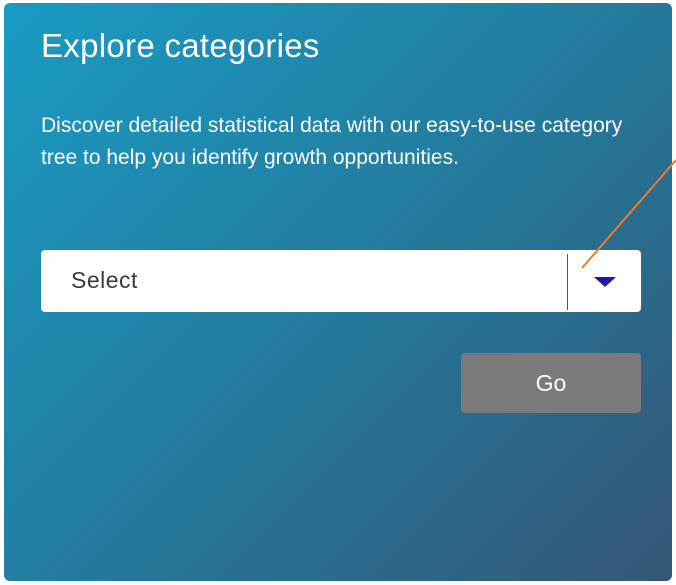 This screenshot has width=676, height=585. What do you see at coordinates (104, 280) in the screenshot?
I see `select-value: Select` at bounding box center [104, 280].